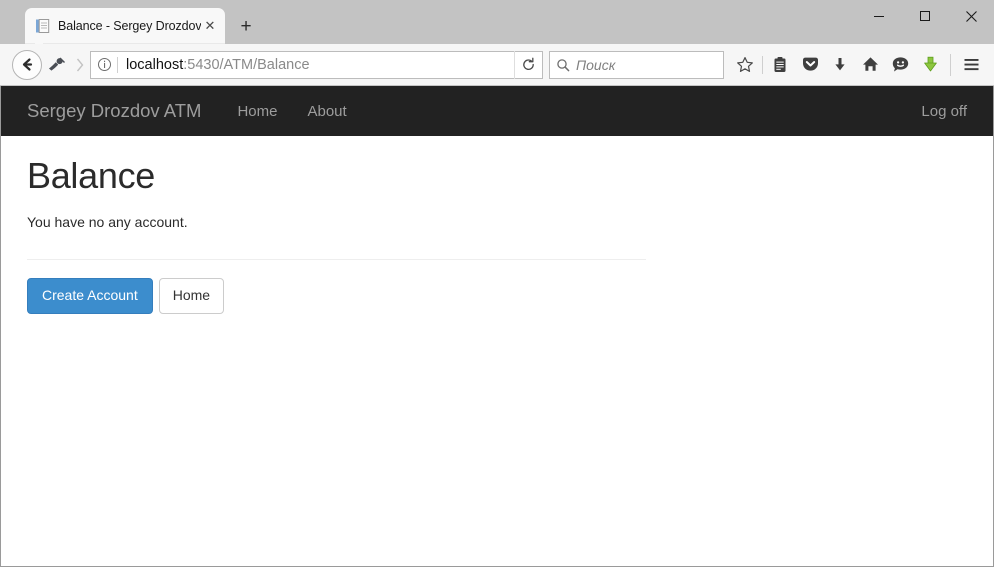 The width and height of the screenshot is (994, 567). I want to click on nav-link-home: Home, so click(257, 111).